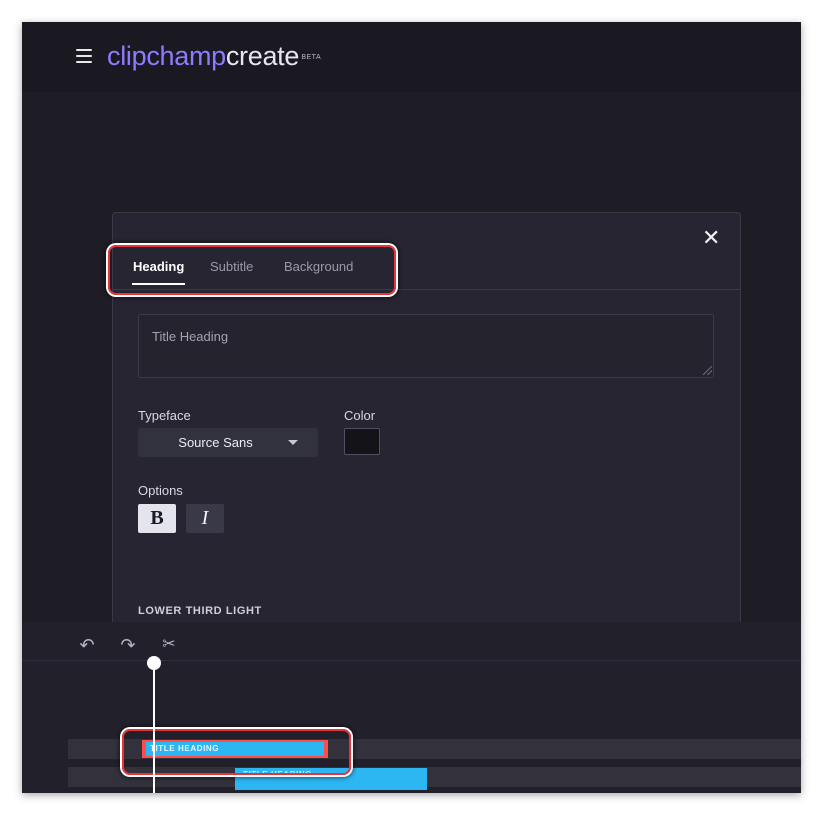 Image resolution: width=823 pixels, height=815 pixels. I want to click on typeface-label: Typeface, so click(164, 415).